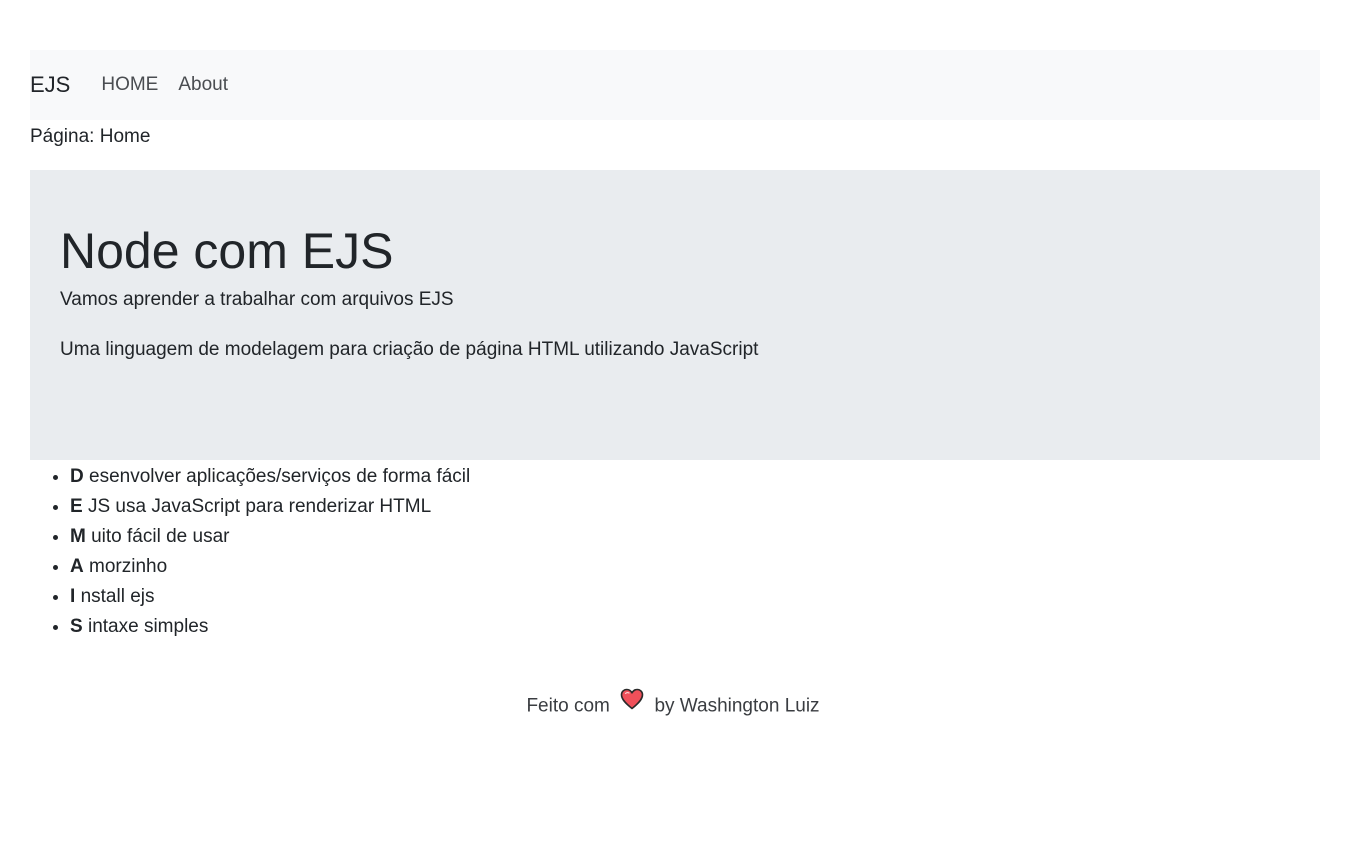 This screenshot has width=1346, height=862. I want to click on page-label: Página: Home, so click(90, 136).